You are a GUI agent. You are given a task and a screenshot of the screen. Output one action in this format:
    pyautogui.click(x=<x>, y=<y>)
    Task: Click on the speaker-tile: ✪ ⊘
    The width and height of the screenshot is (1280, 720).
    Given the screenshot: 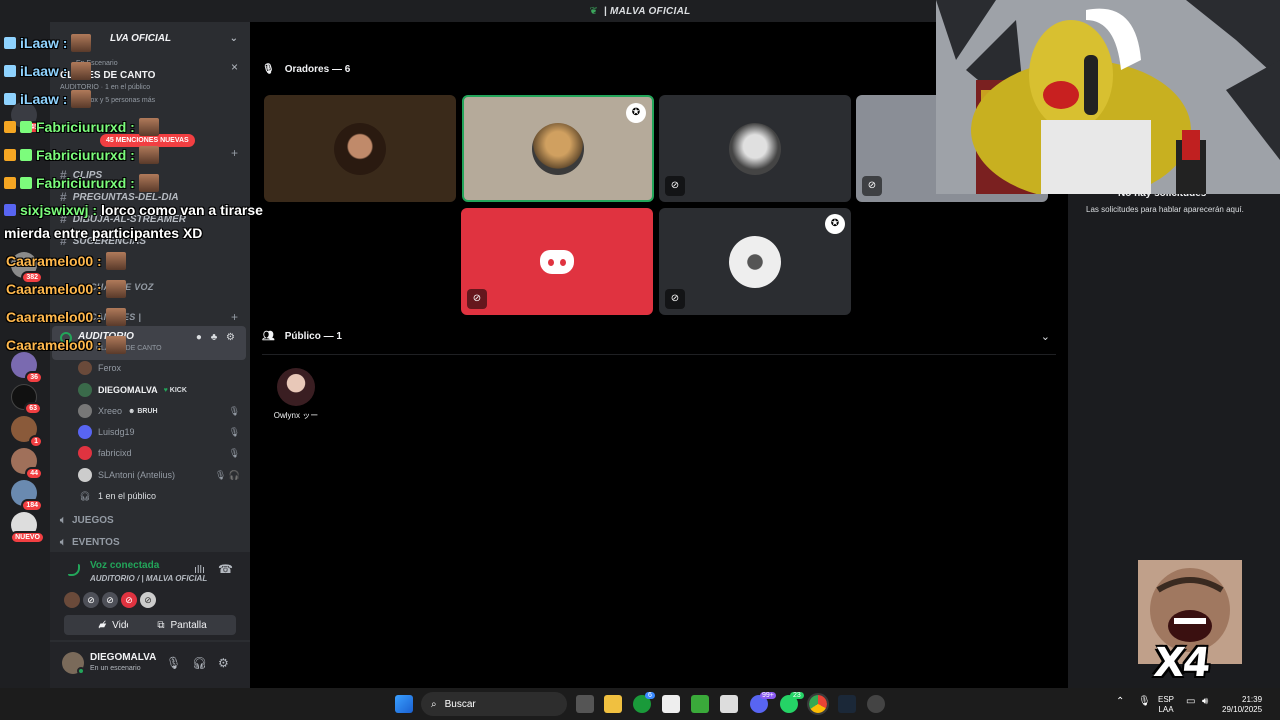 What is the action you would take?
    pyautogui.click(x=755, y=261)
    